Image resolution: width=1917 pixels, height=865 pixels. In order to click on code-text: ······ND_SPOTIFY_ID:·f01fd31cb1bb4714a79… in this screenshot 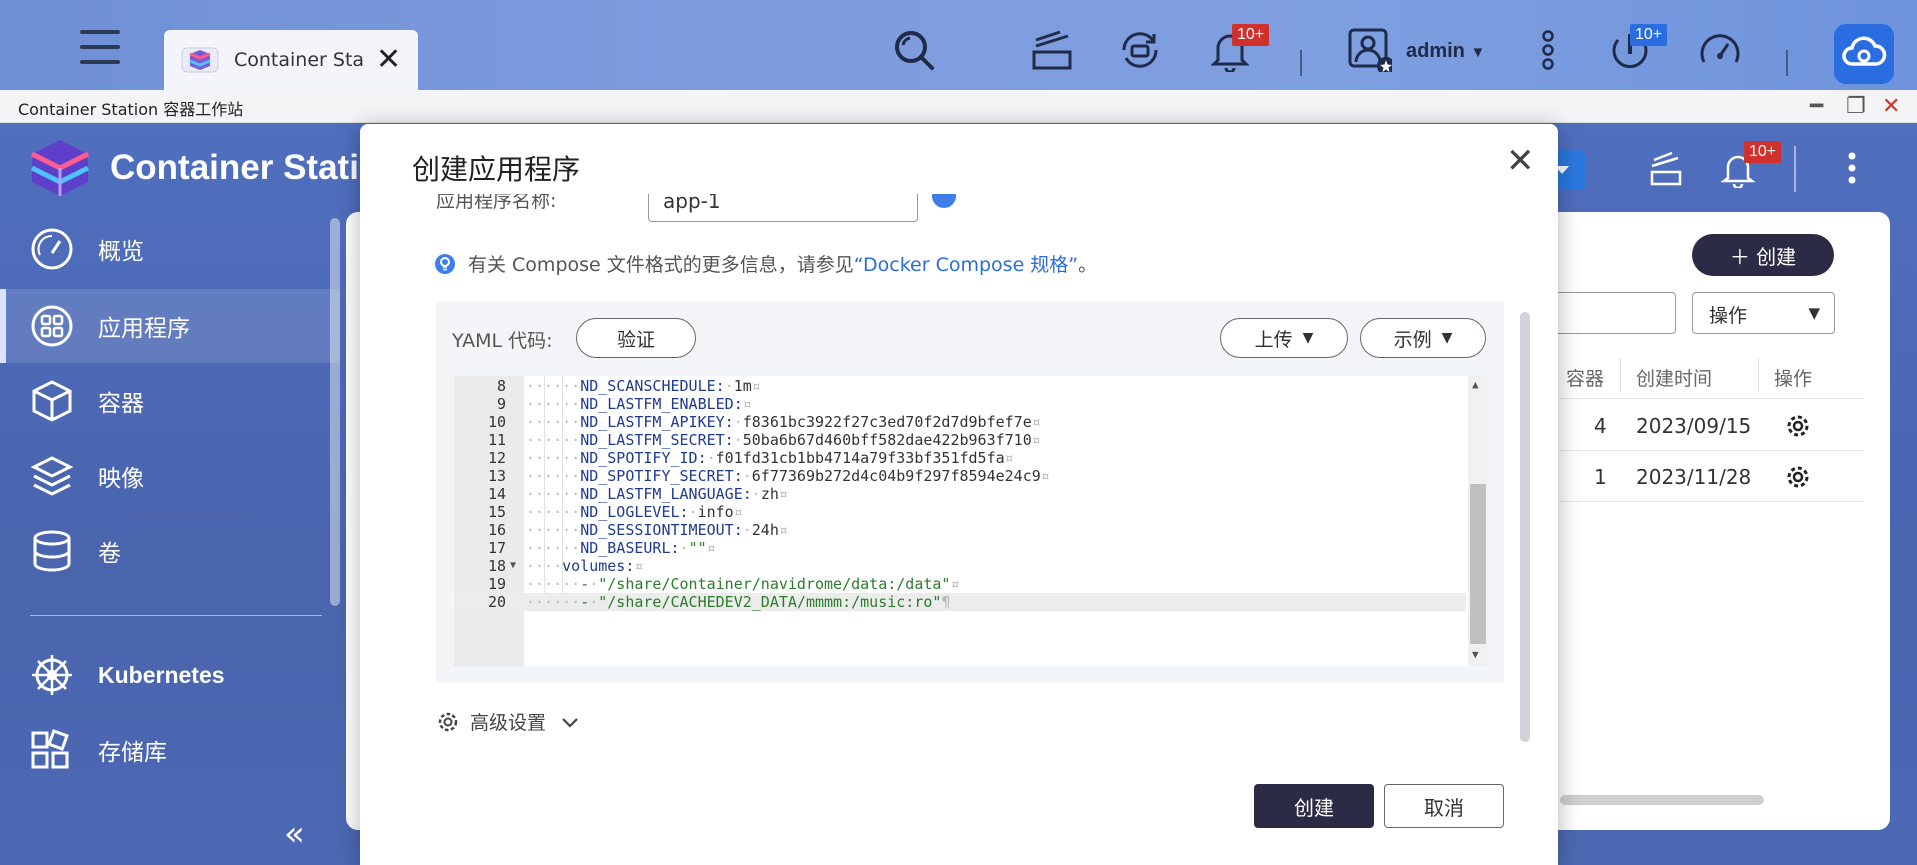, I will do `click(770, 458)`.